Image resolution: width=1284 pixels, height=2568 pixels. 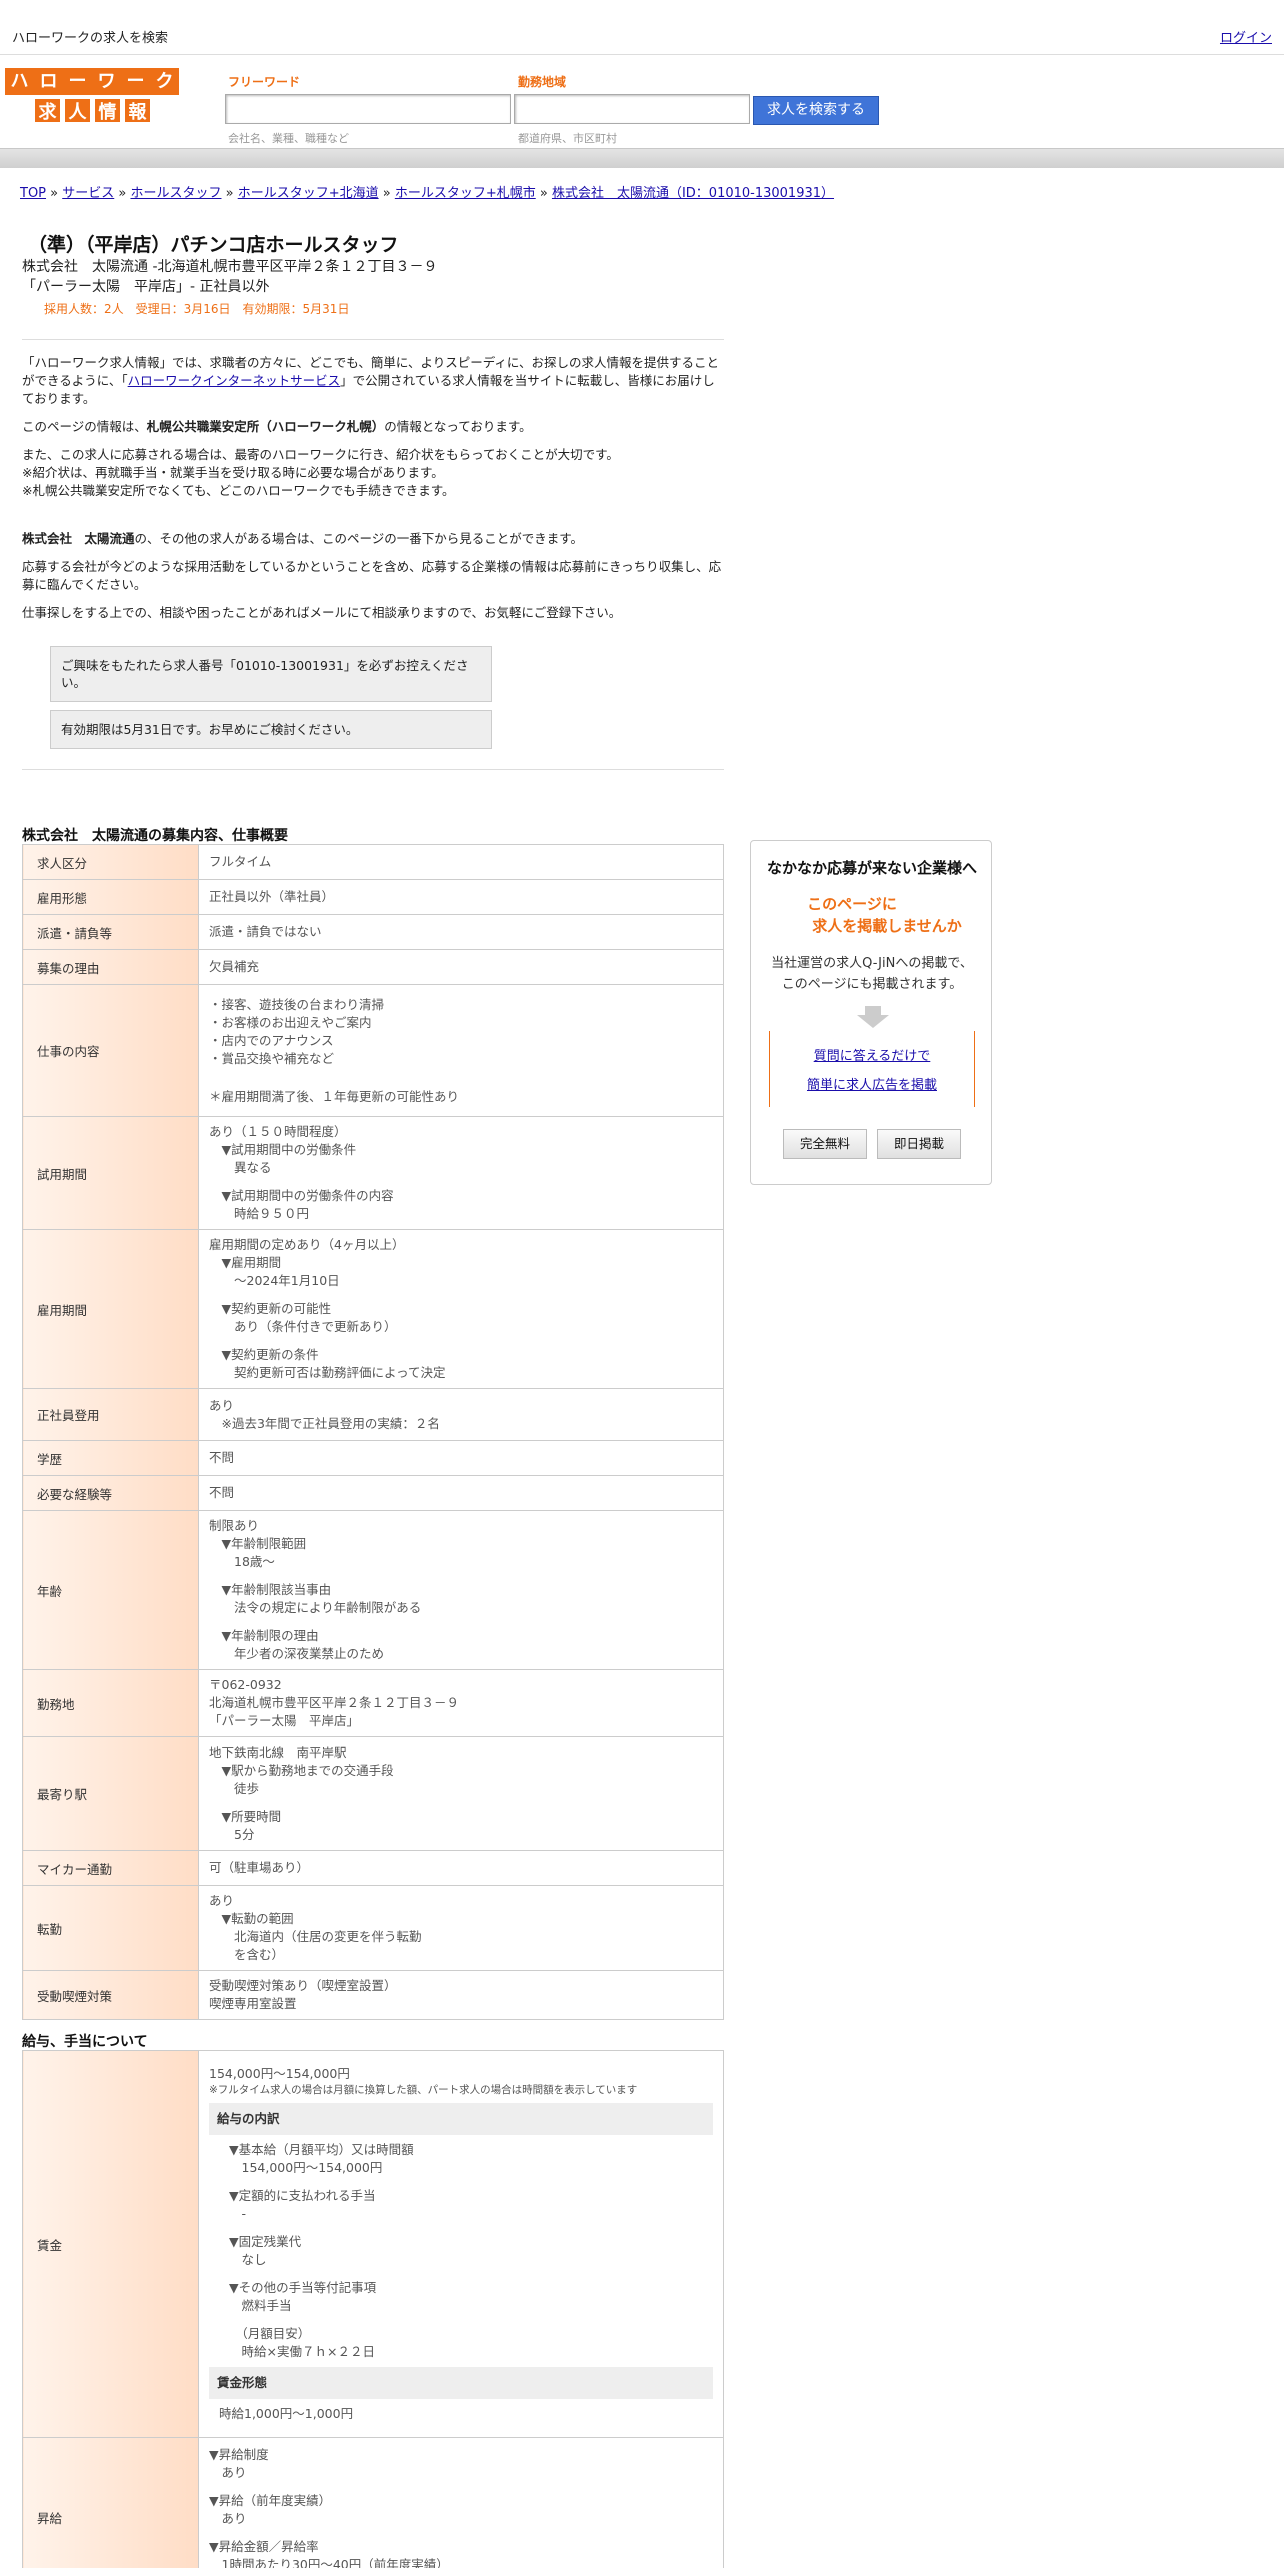 I want to click on table-row: 派遣・請負等 派遣・請負ではない, so click(x=373, y=932).